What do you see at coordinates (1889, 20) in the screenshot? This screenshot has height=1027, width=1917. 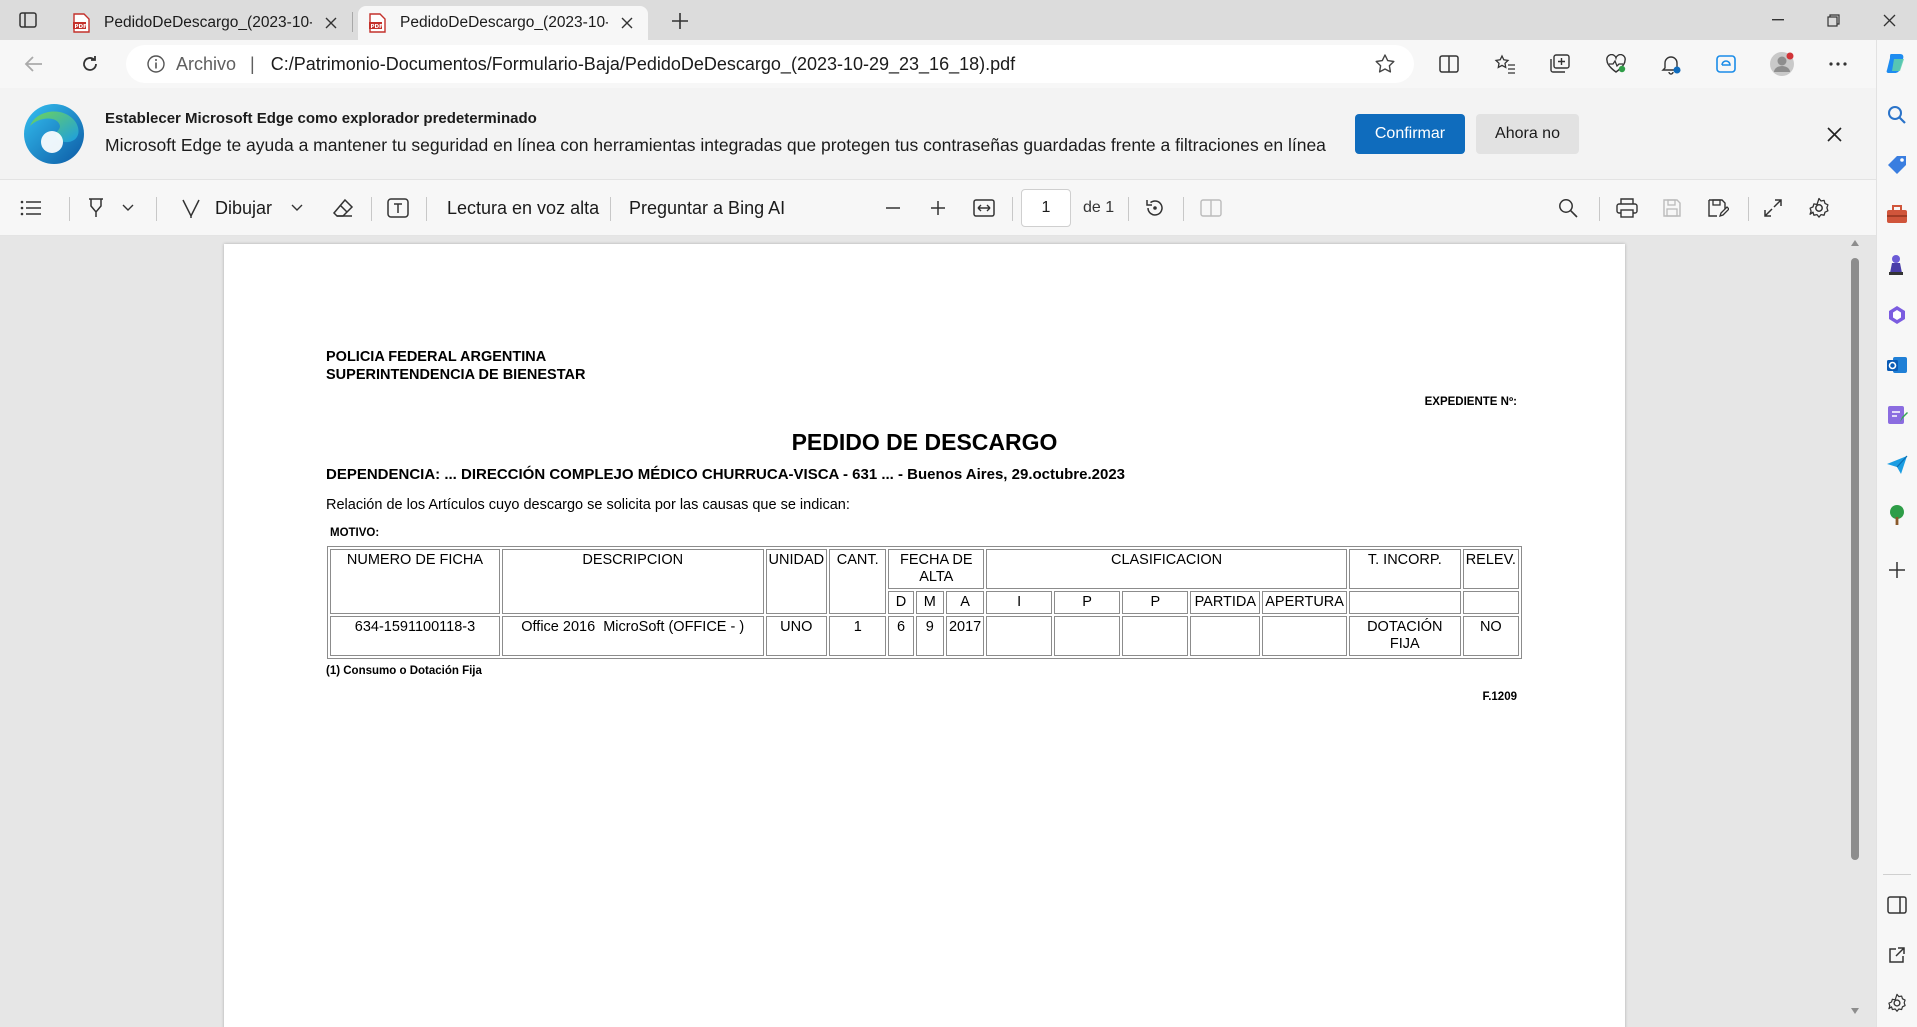 I see `close-window-icon` at bounding box center [1889, 20].